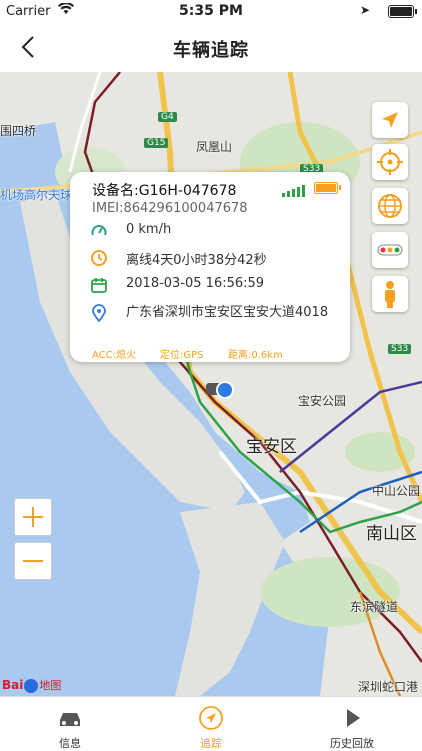 Image resolution: width=422 pixels, height=751 pixels. I want to click on battery-icon, so click(401, 11).